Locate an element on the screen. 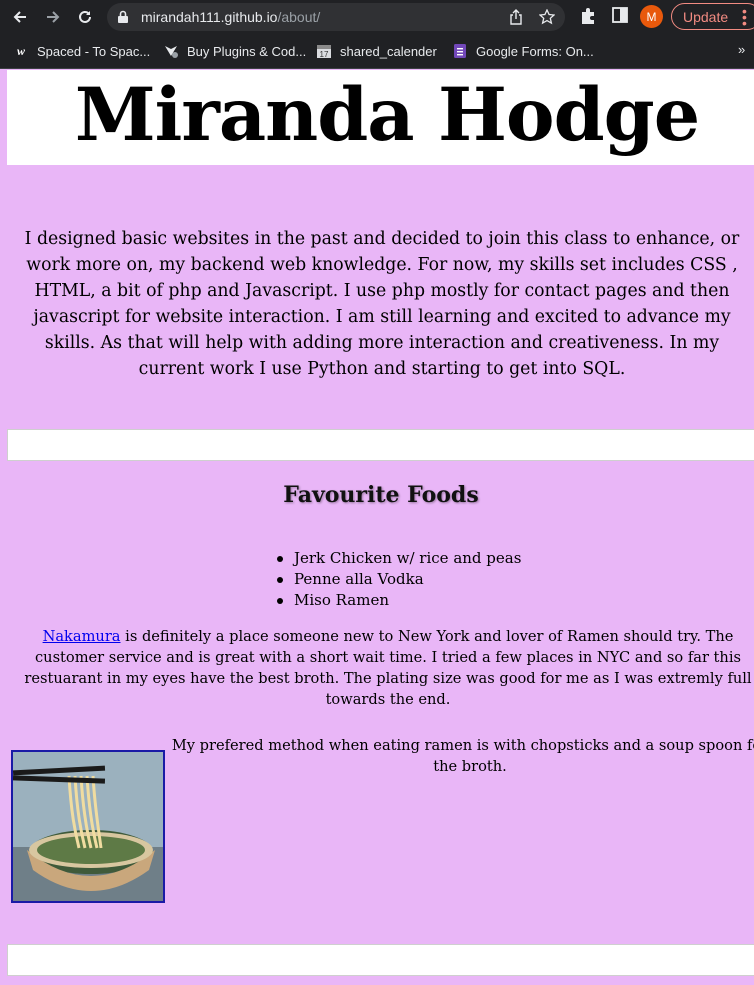 Image resolution: width=754 pixels, height=985 pixels. kebab-menu-icon: • • • is located at coordinates (744, 17).